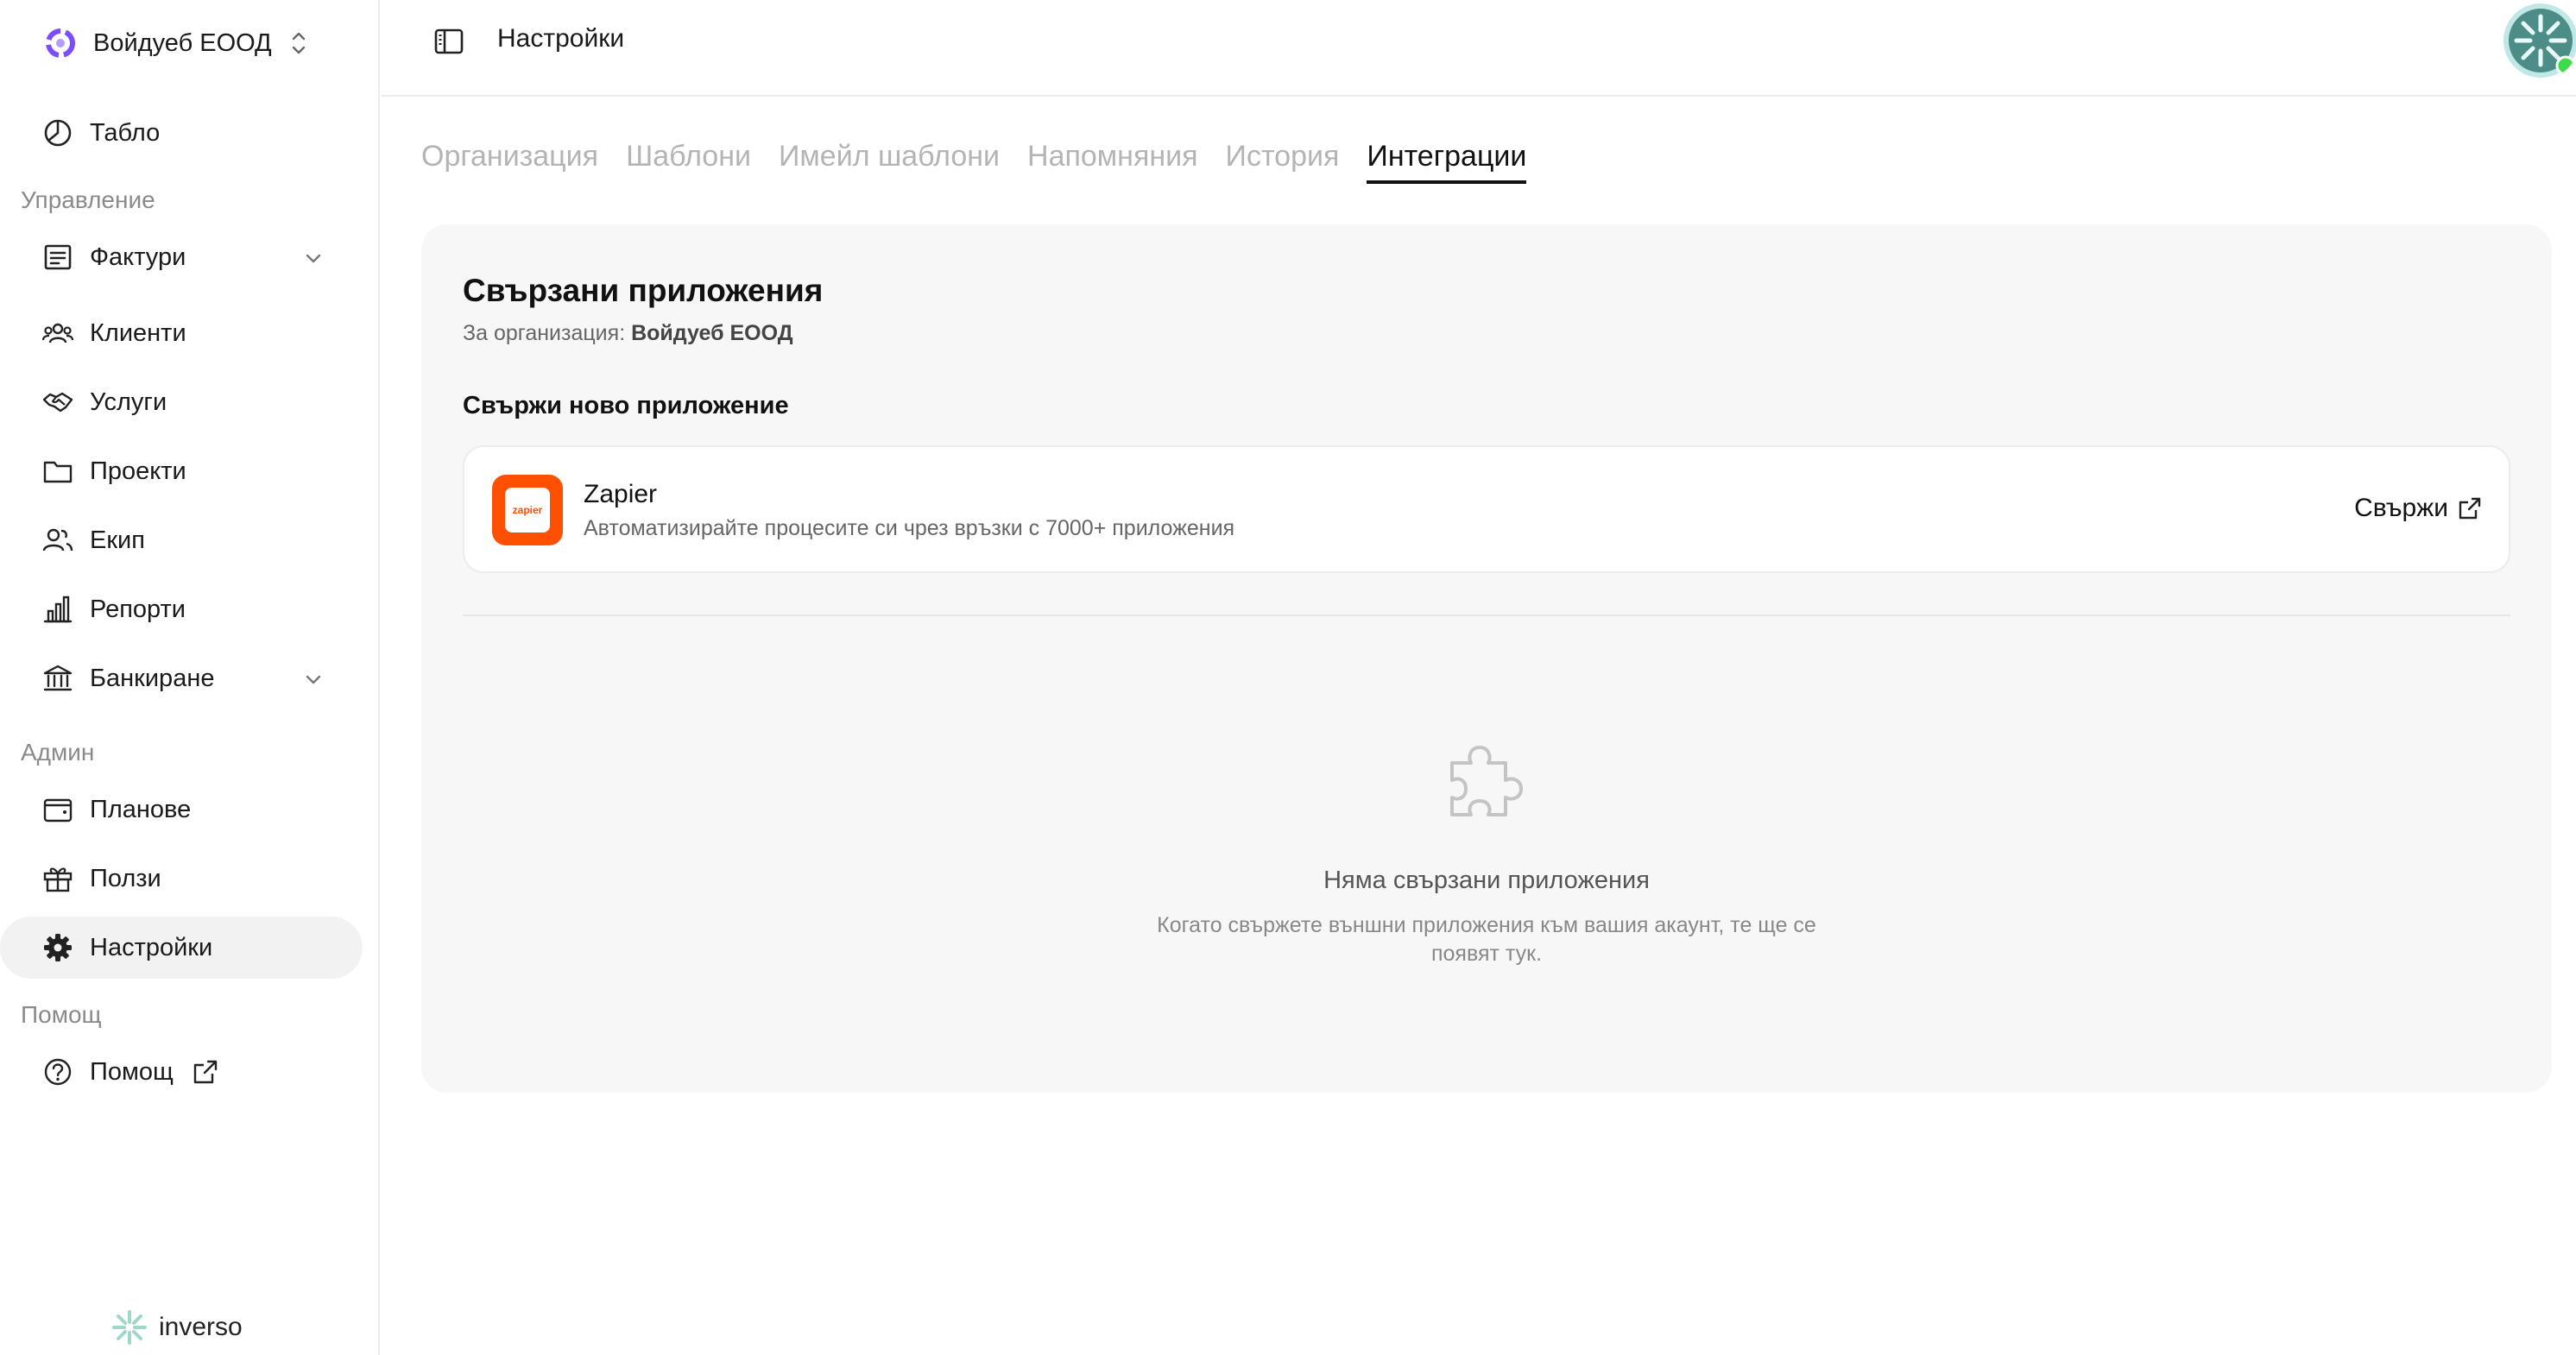  I want to click on brand: inverso, so click(176, 1327).